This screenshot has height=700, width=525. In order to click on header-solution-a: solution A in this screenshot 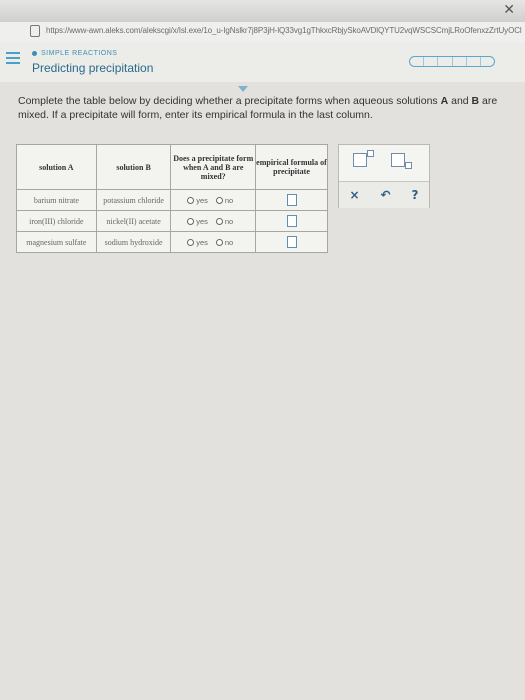, I will do `click(56, 167)`.